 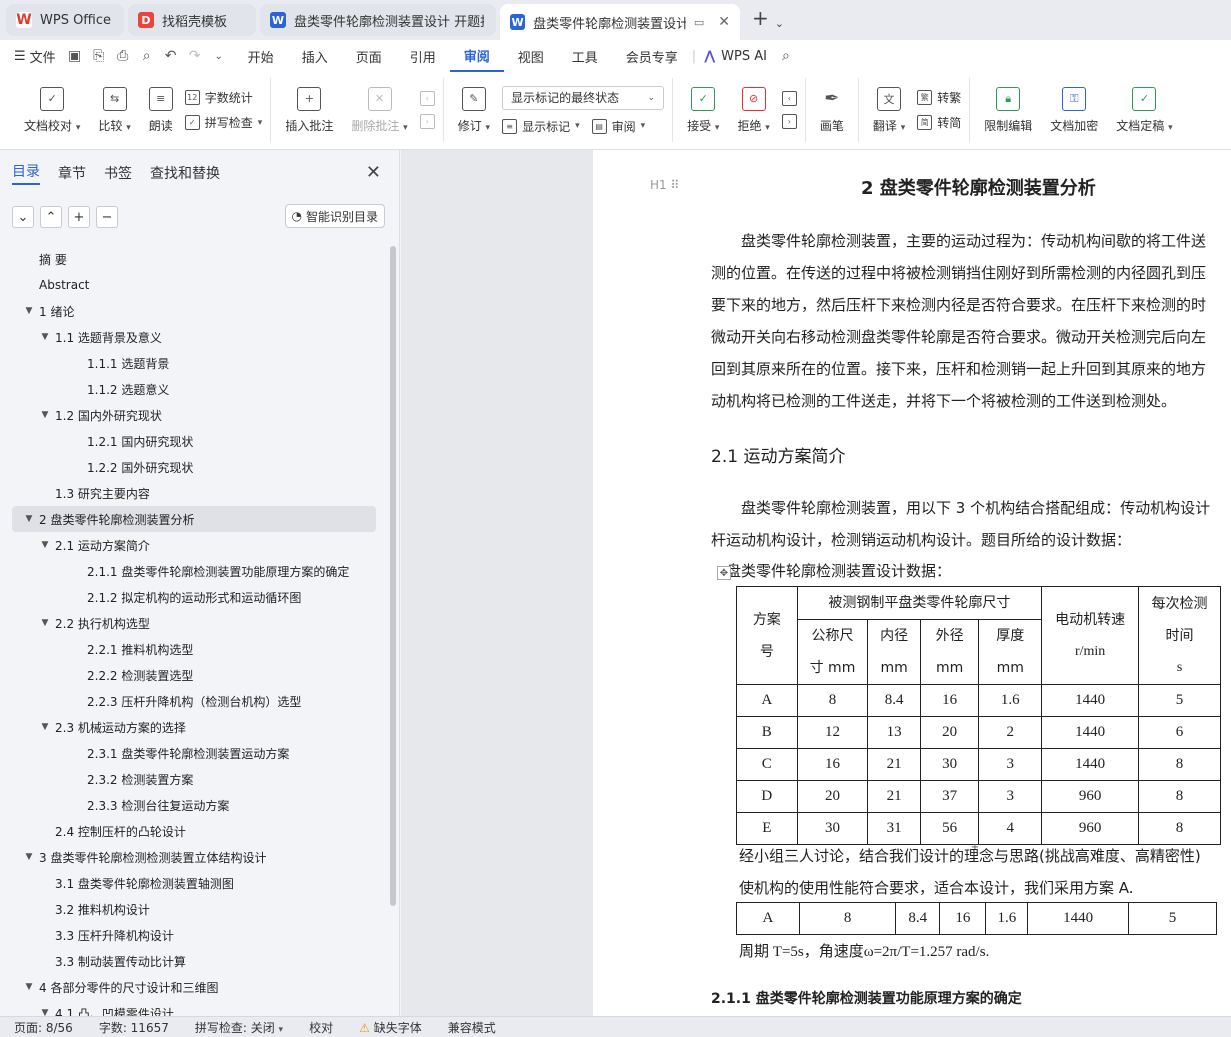 What do you see at coordinates (1144, 110) in the screenshot?
I see `finalize-button: ✓ 文档定稿 ▾` at bounding box center [1144, 110].